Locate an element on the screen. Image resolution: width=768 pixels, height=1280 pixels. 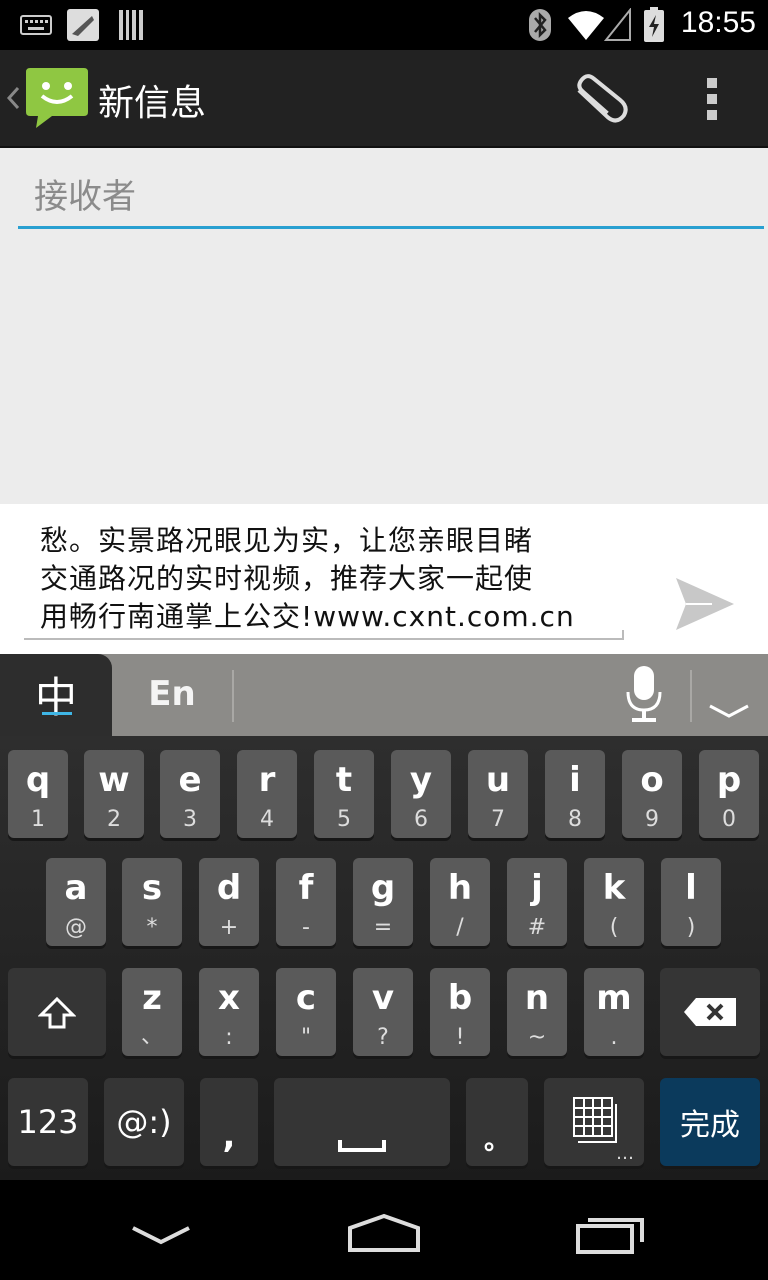
key-w: w2 is located at coordinates (114, 794).